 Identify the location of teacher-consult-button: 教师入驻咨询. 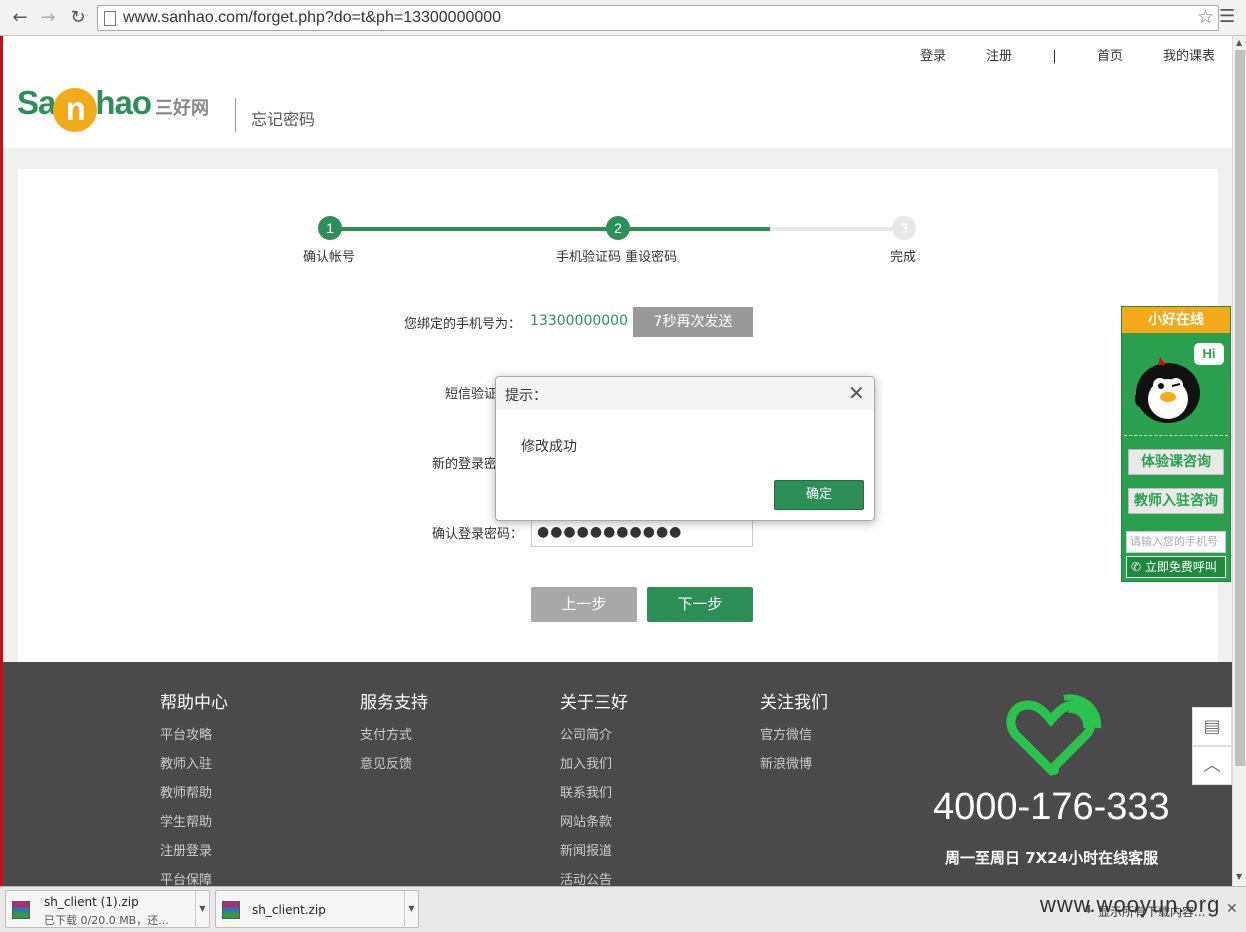
(1176, 501).